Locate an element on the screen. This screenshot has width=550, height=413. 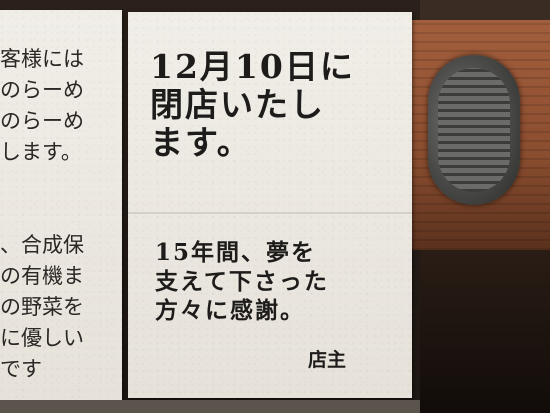
left-notice-line: に優しい is located at coordinates (42, 338).